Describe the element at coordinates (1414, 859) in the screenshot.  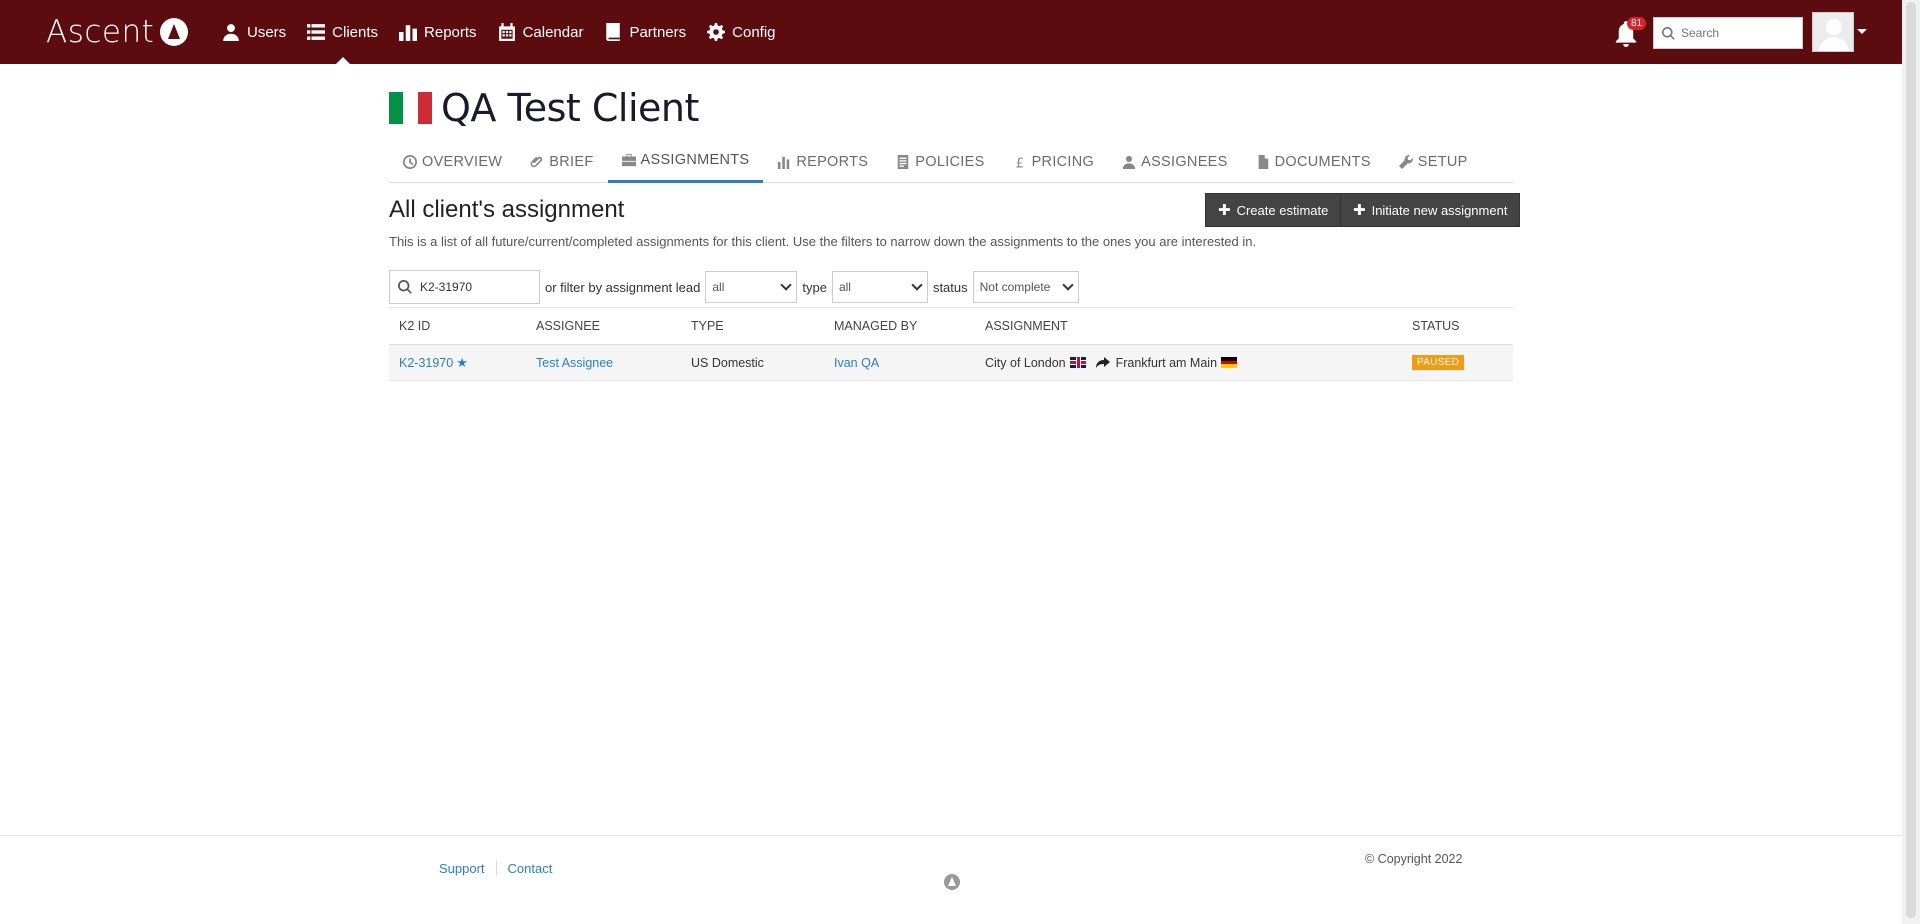
I see `copyright-text: © Copyright 2022` at that location.